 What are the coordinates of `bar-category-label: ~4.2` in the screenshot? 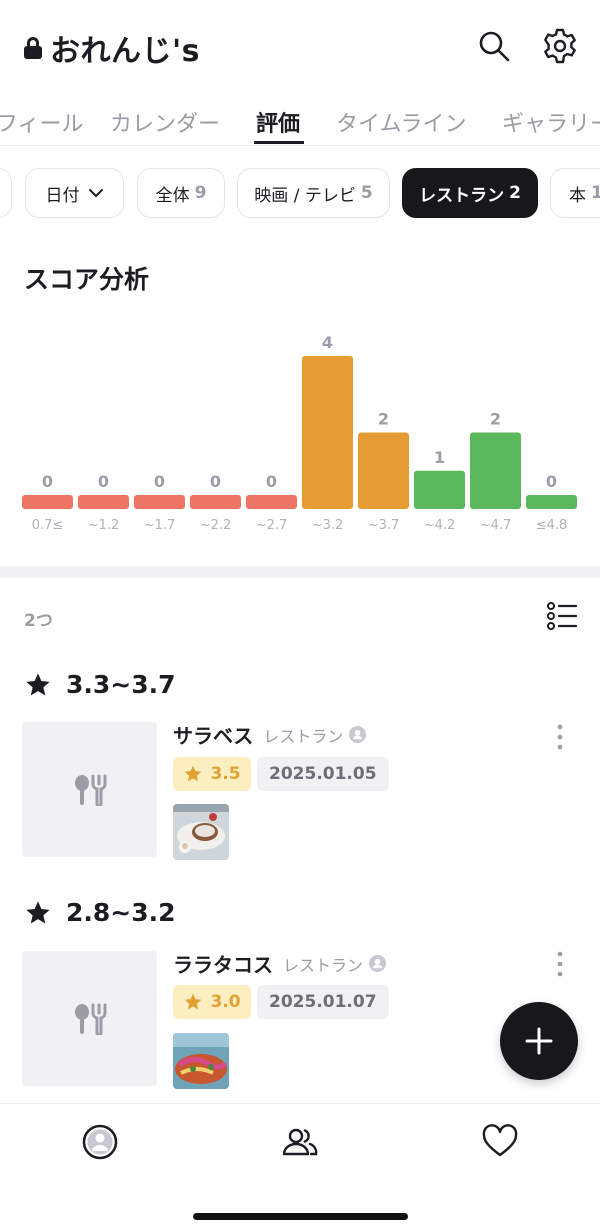 It's located at (440, 525).